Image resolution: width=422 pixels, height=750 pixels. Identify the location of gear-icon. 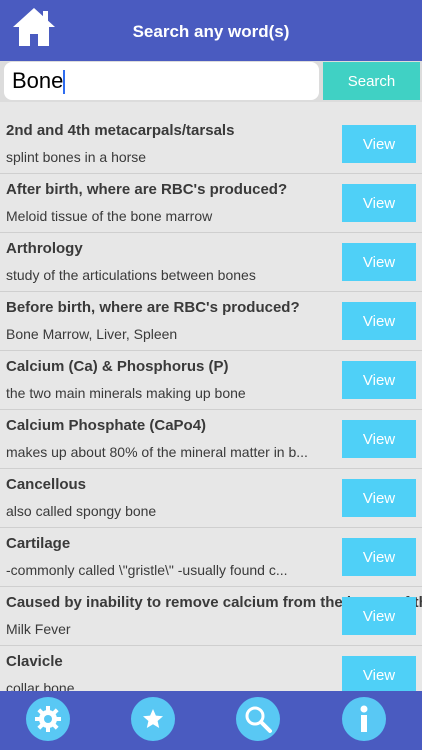
(48, 719).